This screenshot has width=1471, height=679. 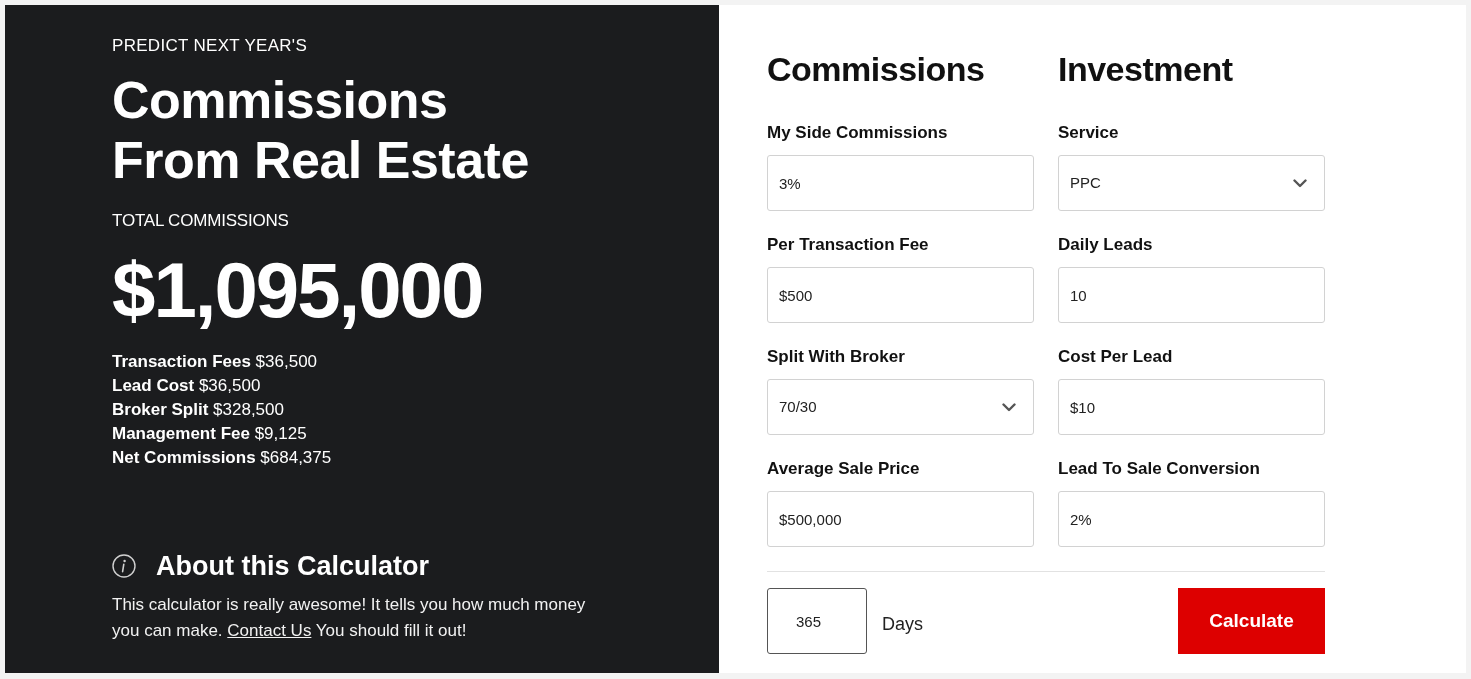 I want to click on input-field: 3%, so click(x=900, y=183).